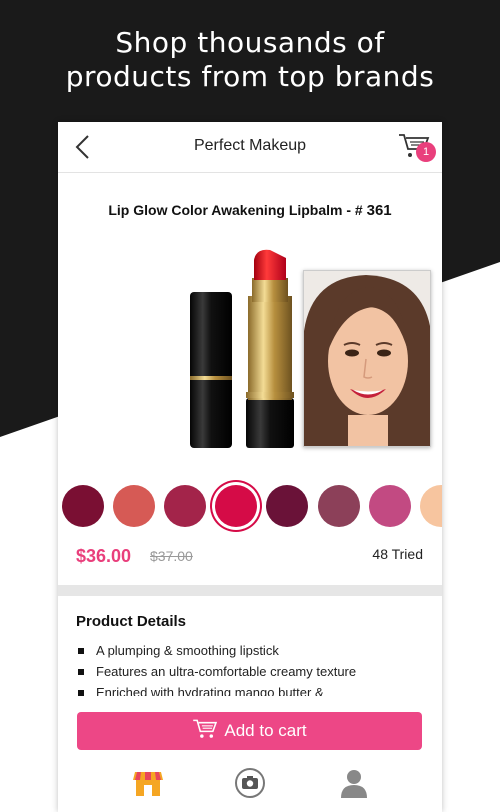  I want to click on face-preview-image, so click(367, 358).